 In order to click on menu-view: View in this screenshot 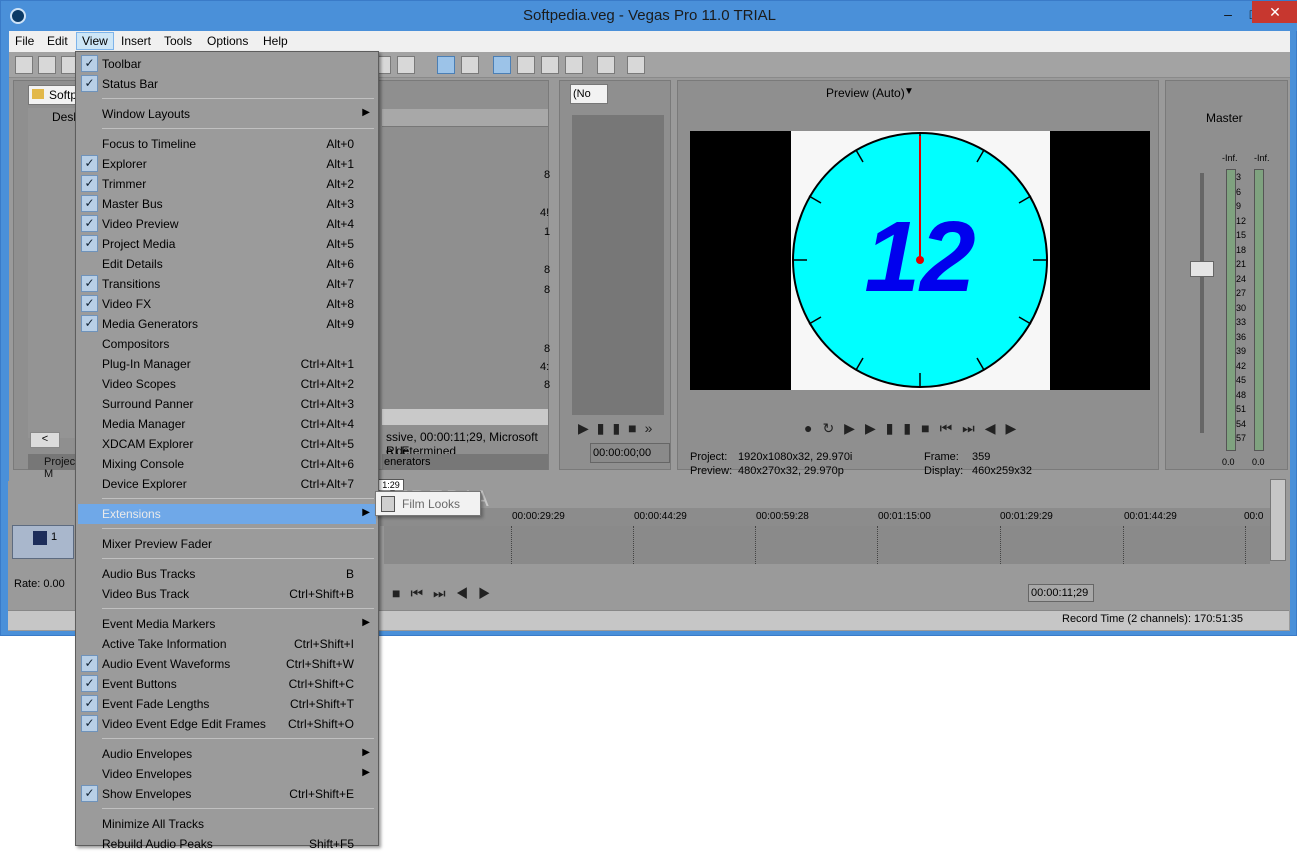, I will do `click(95, 41)`.